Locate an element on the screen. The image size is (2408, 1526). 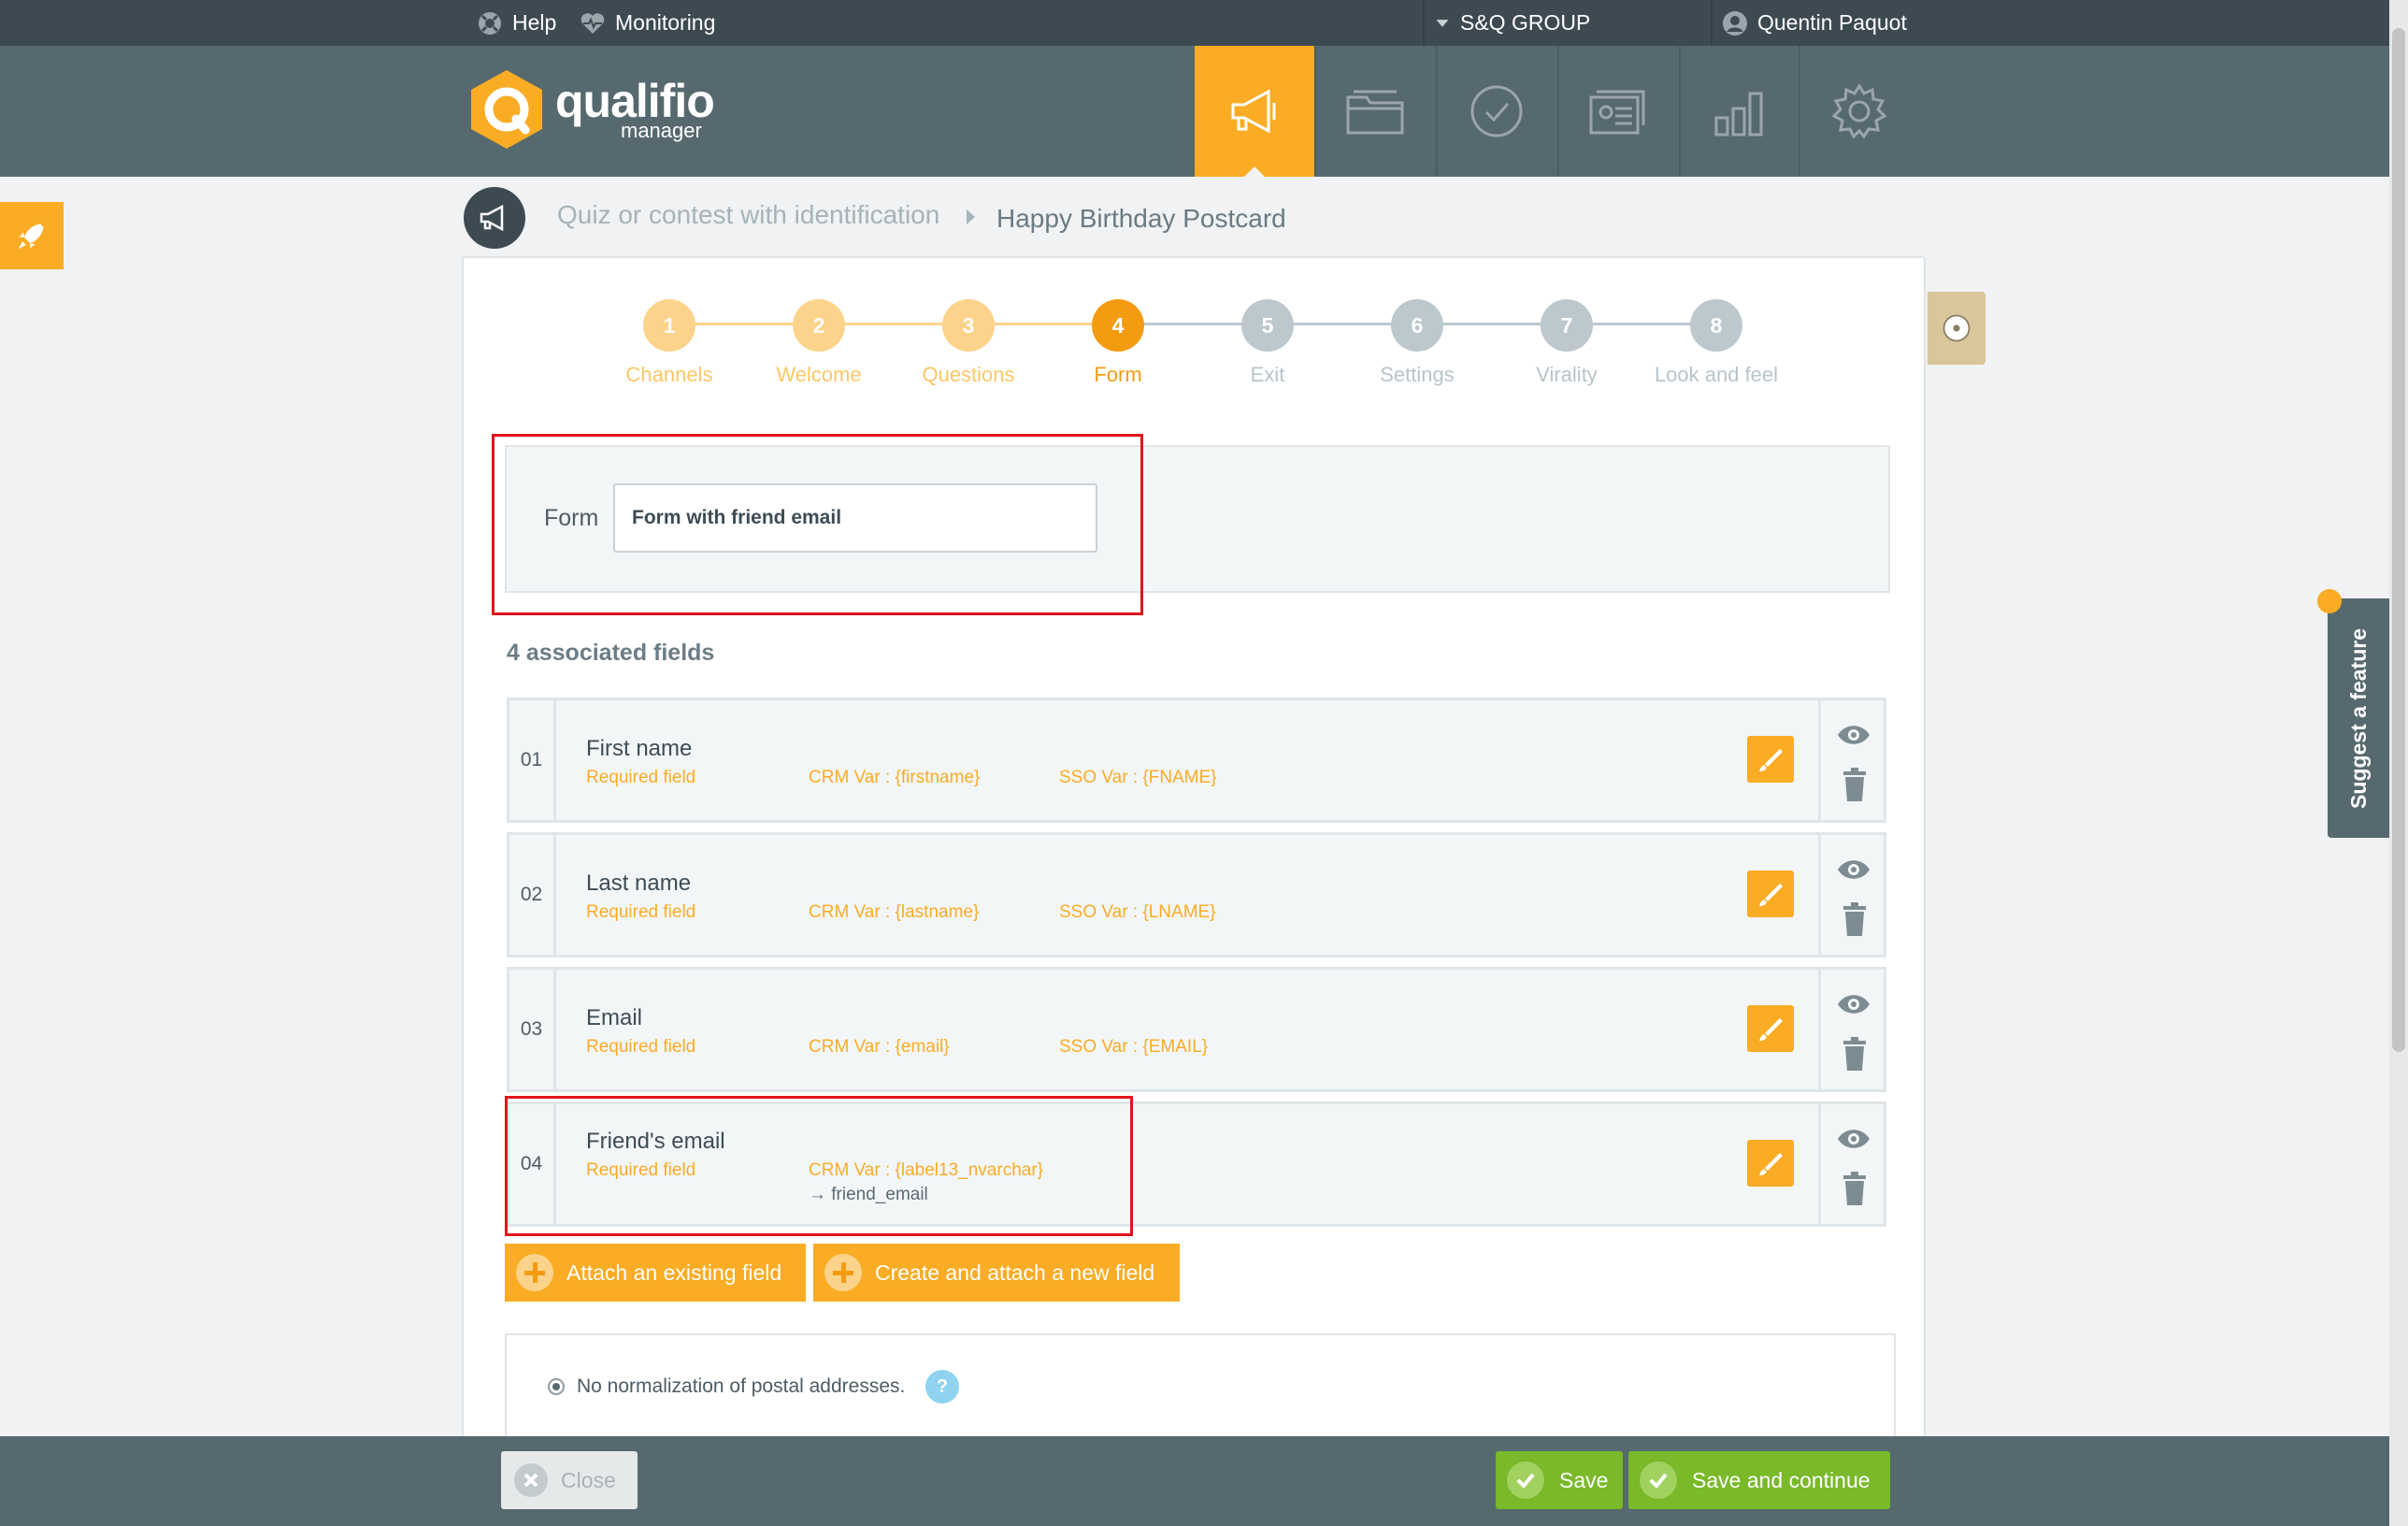
nav-tab-campaigns is located at coordinates (1254, 112).